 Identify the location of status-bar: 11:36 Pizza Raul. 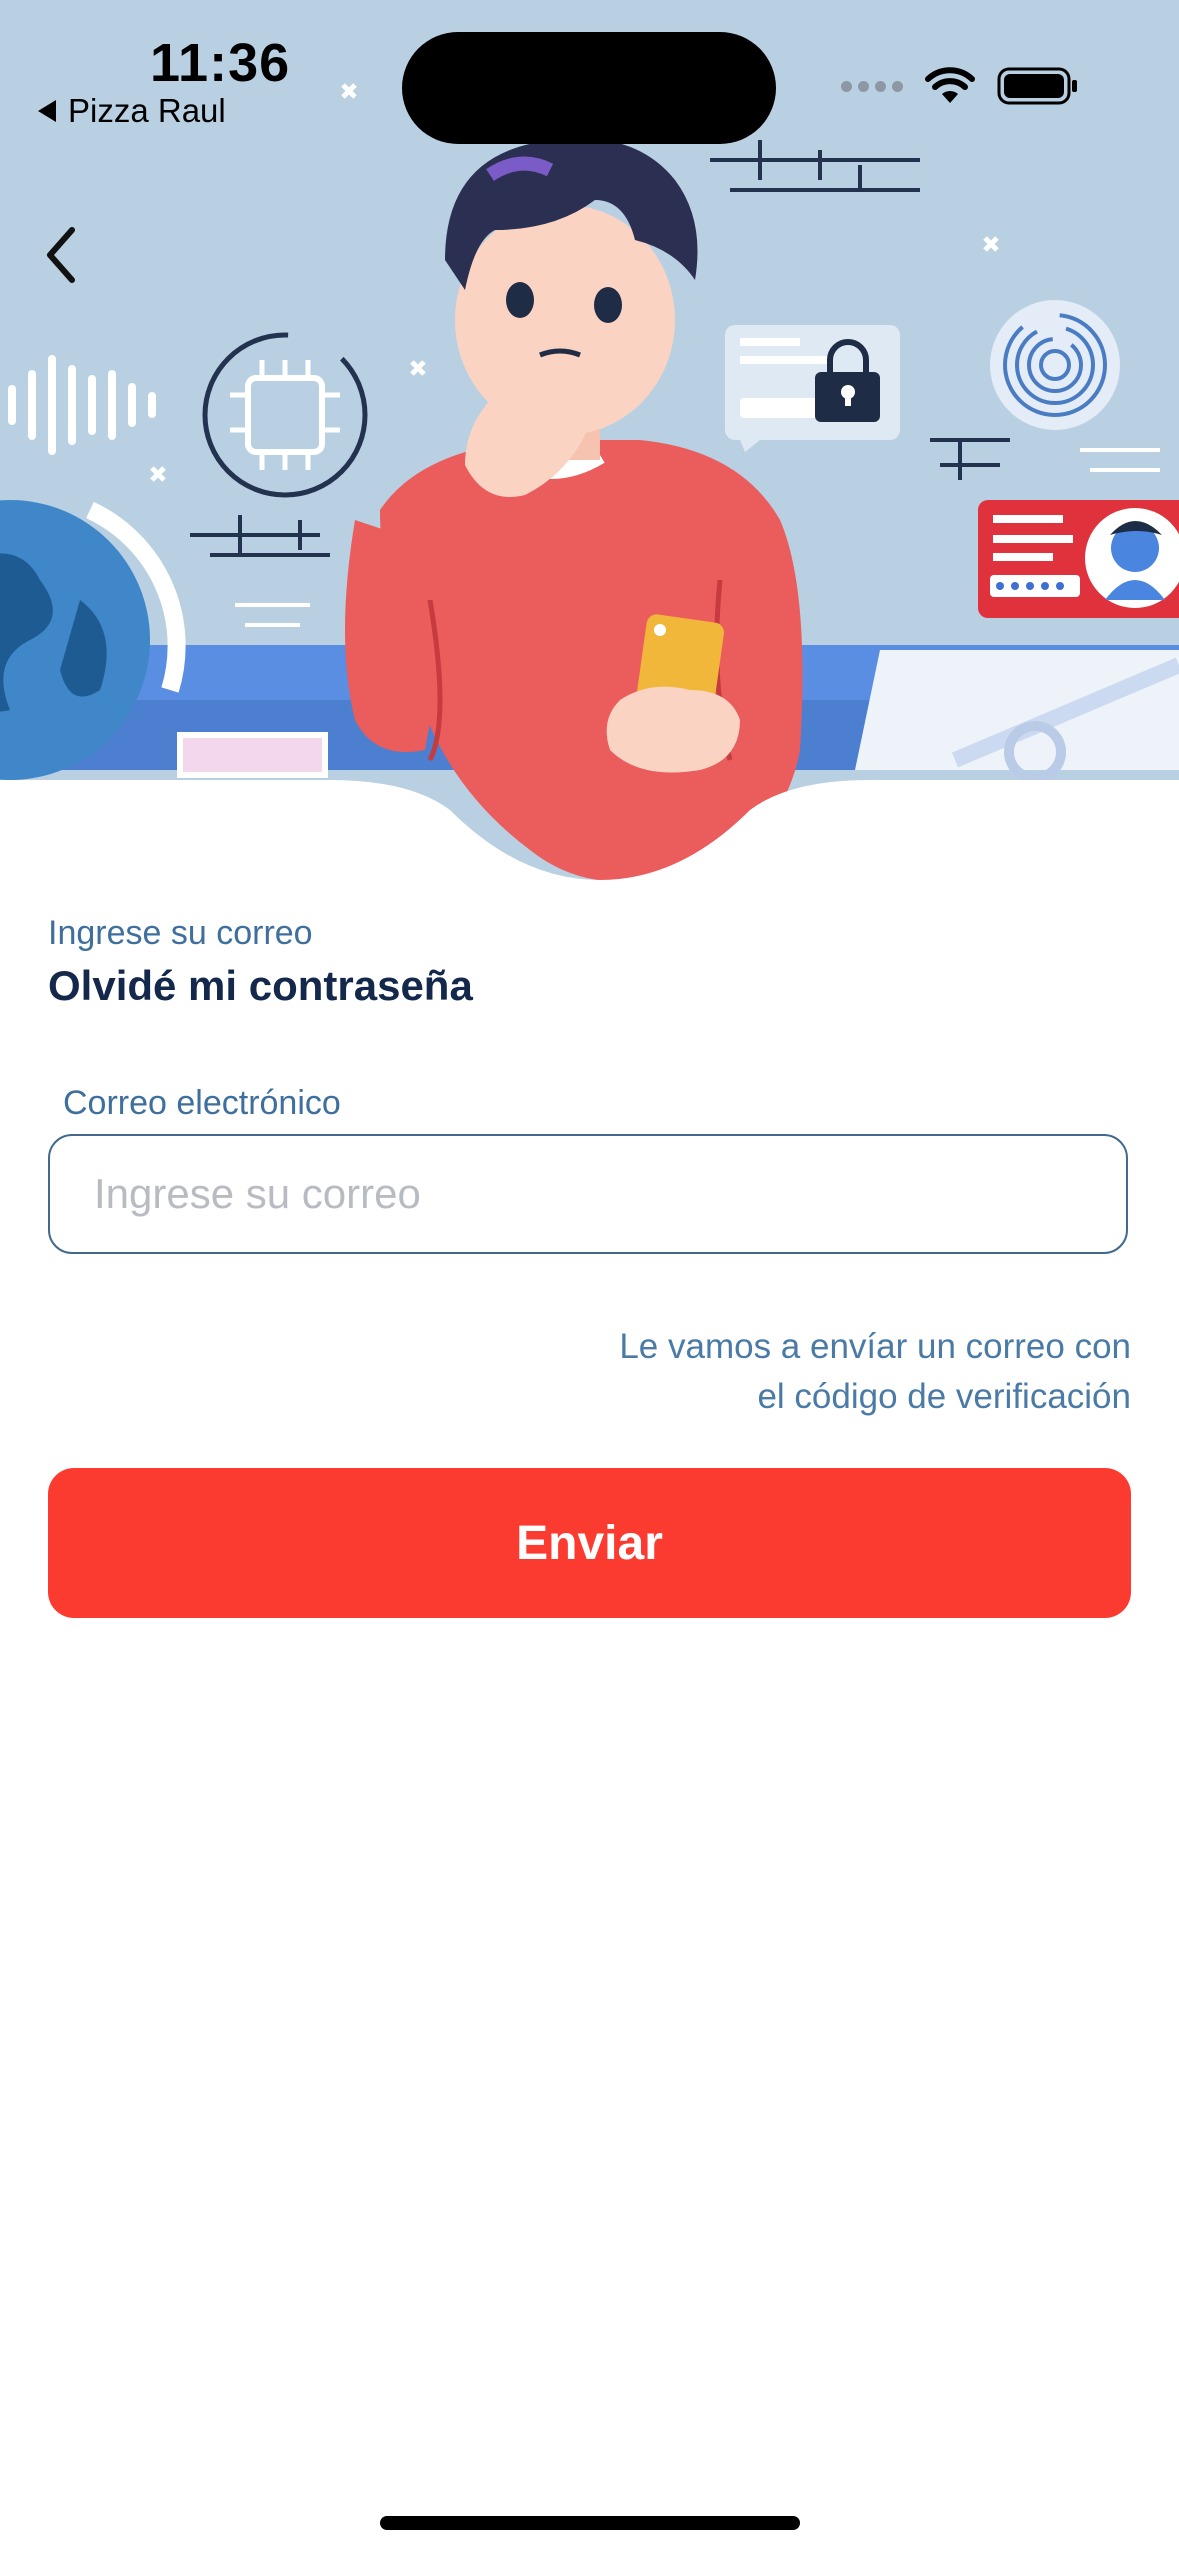
(589, 72).